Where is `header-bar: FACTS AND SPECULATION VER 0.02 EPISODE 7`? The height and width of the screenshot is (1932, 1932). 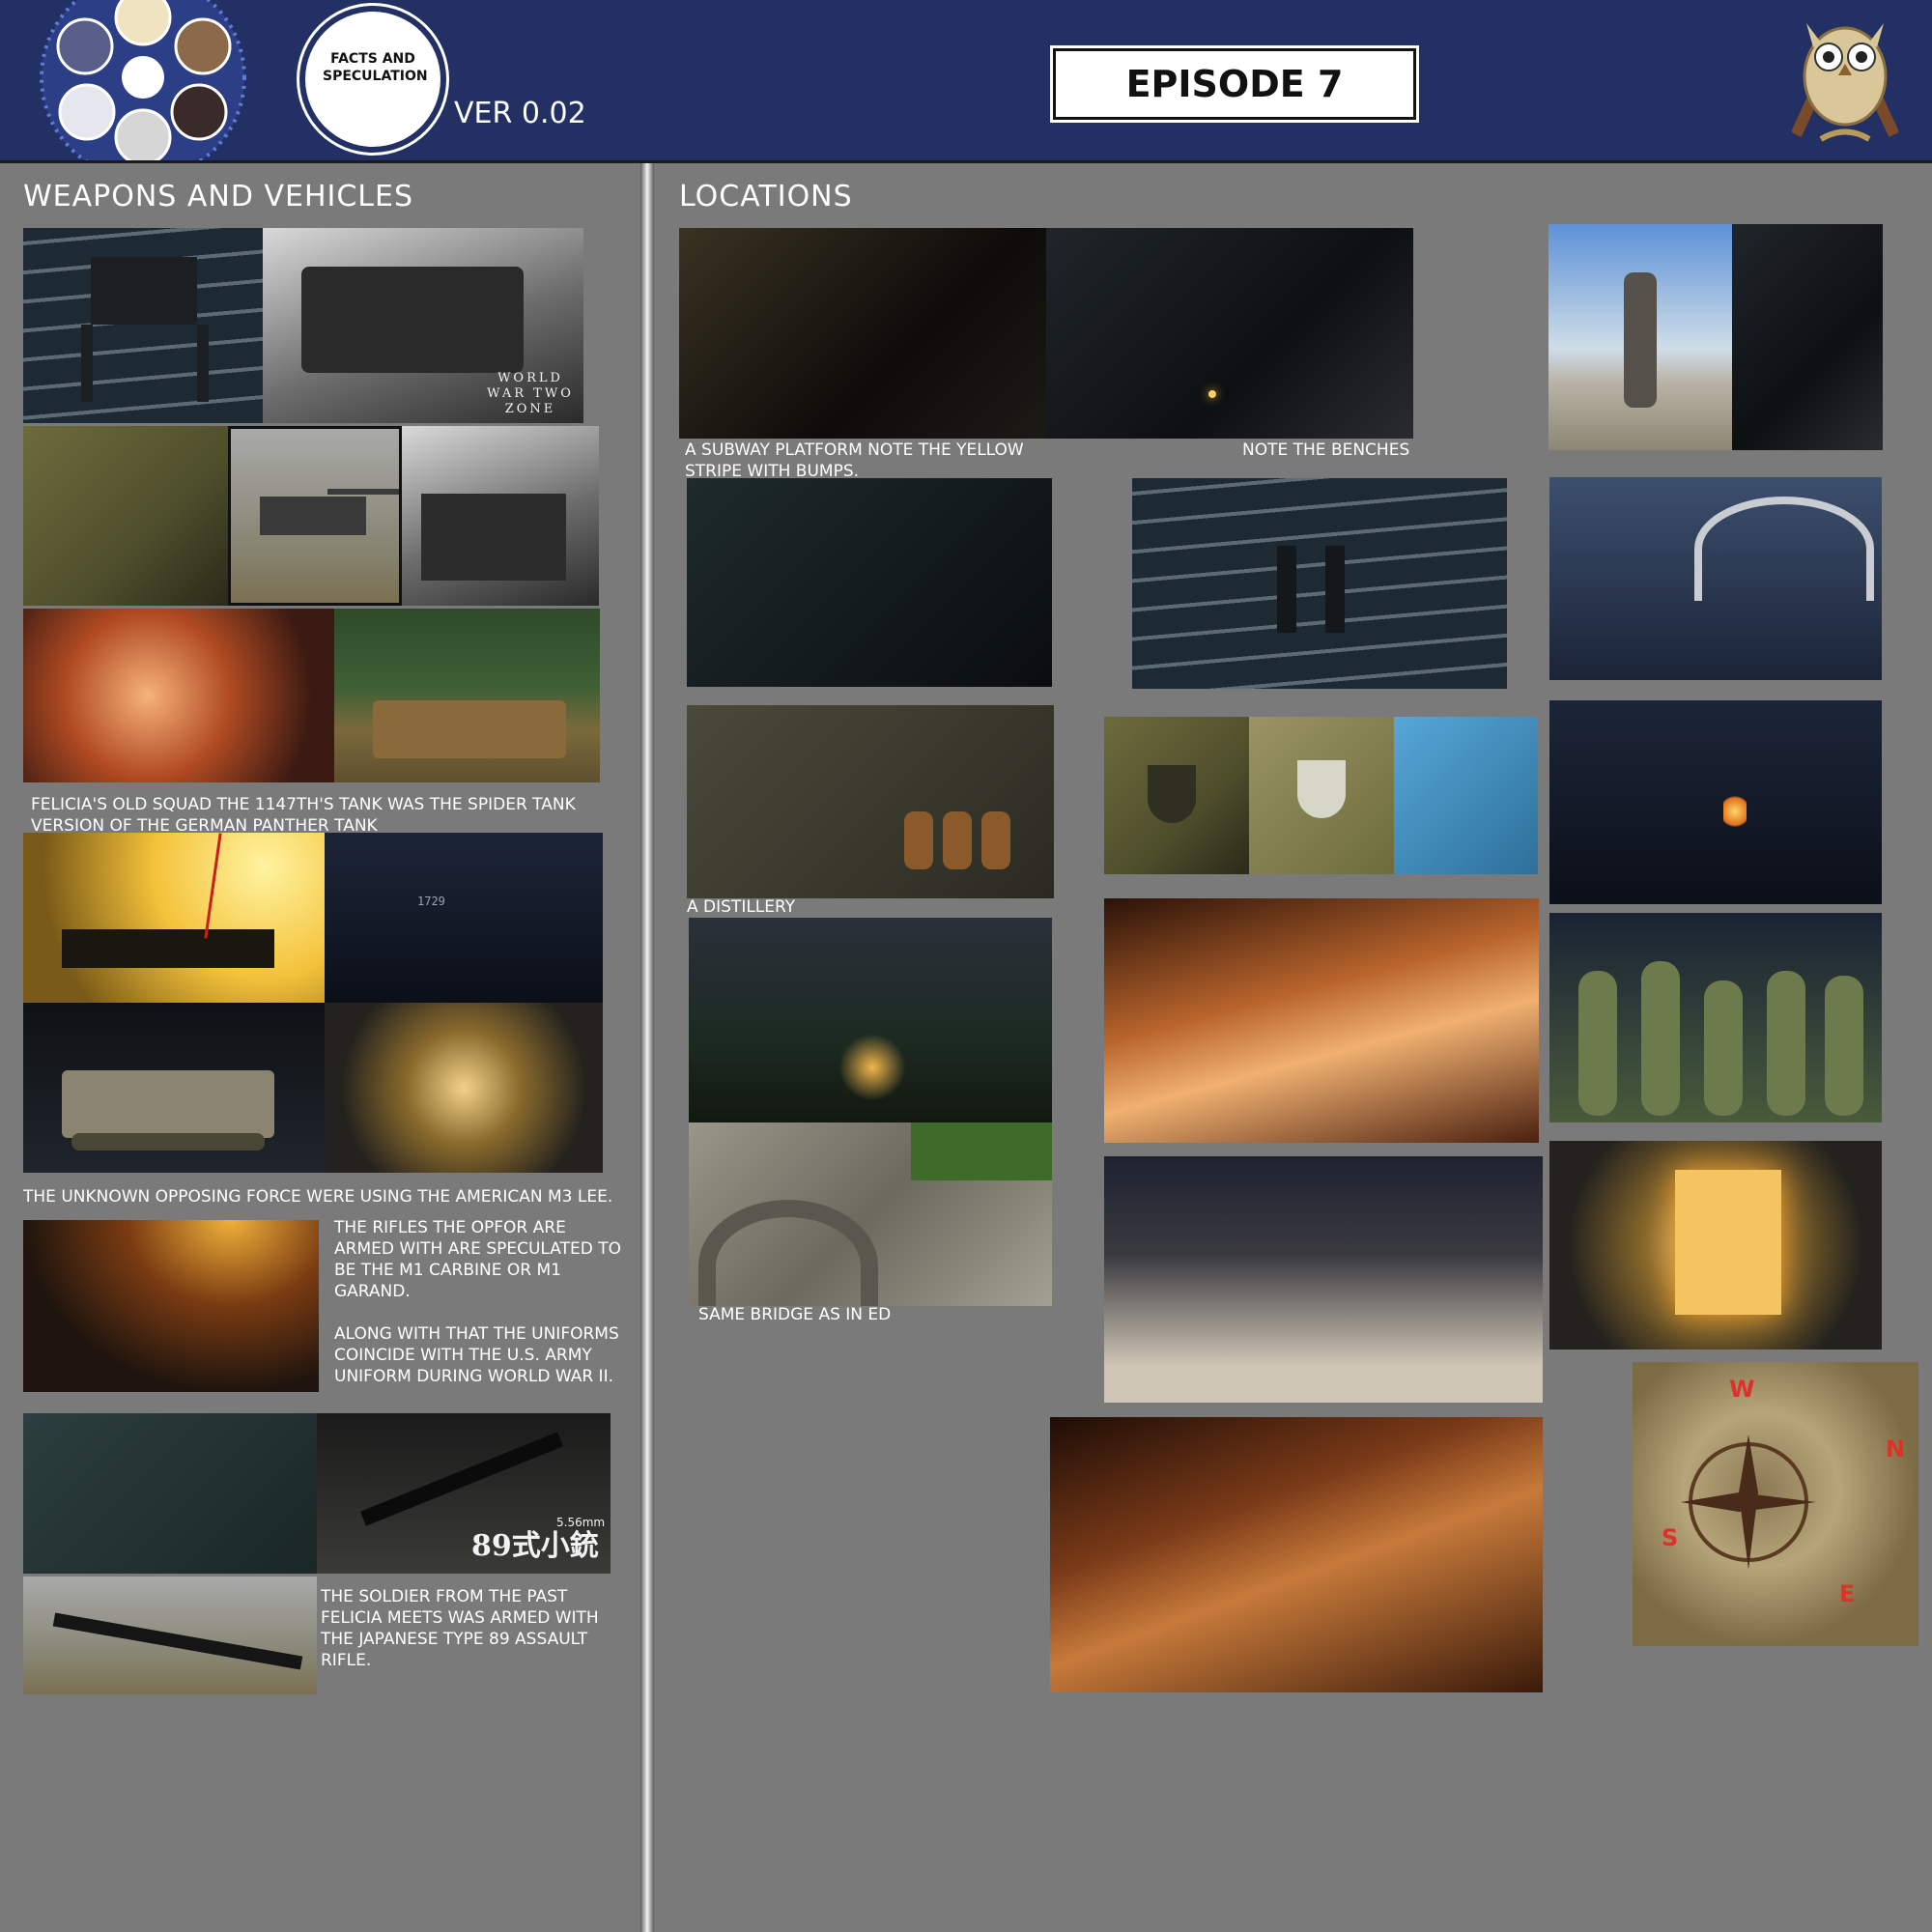
header-bar: FACTS AND SPECULATION VER 0.02 EPISODE 7 is located at coordinates (966, 90).